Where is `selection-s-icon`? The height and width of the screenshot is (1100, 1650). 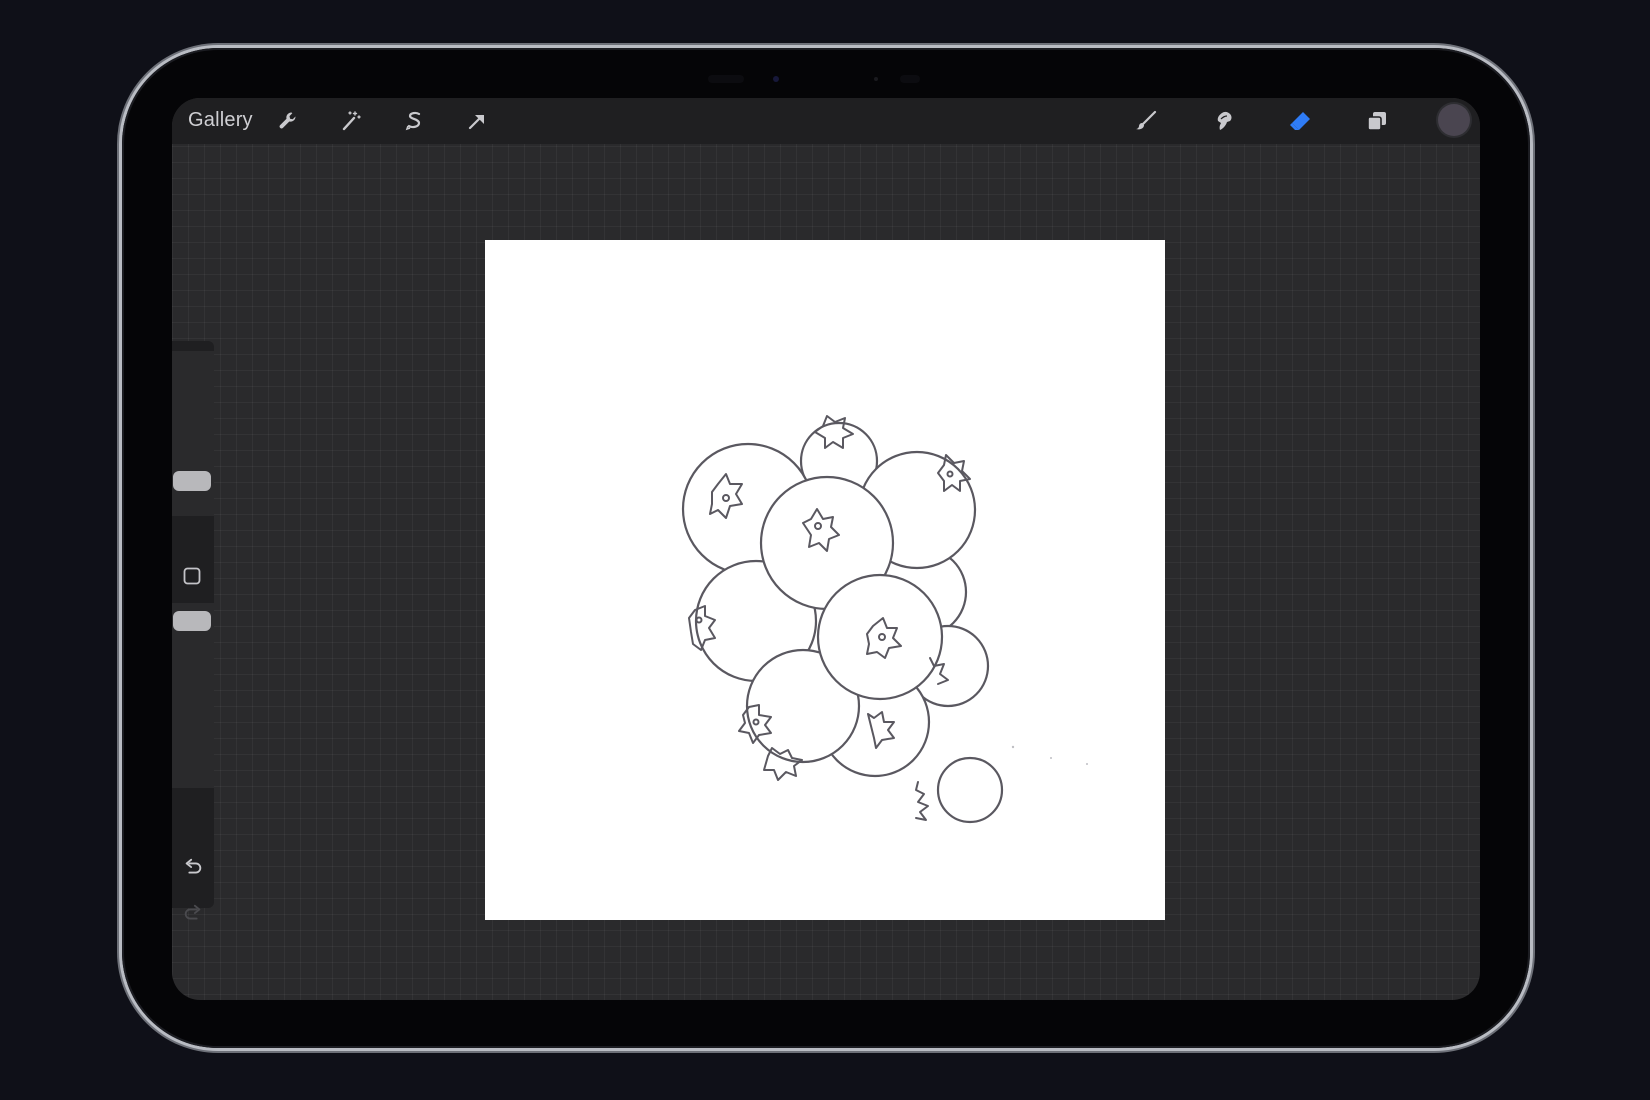 selection-s-icon is located at coordinates (413, 121).